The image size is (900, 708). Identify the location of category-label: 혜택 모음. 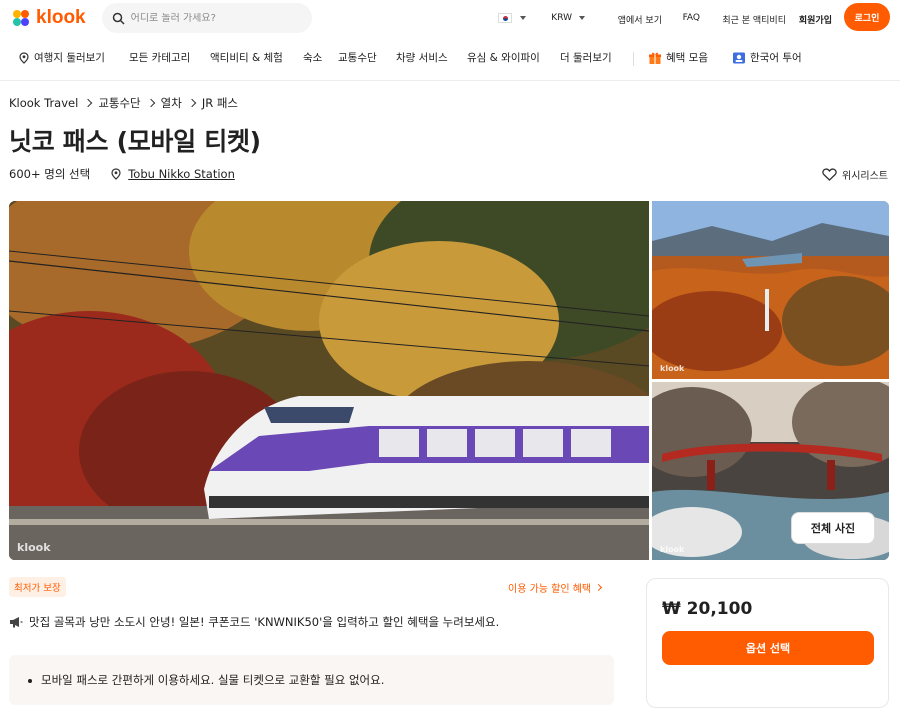
(687, 58).